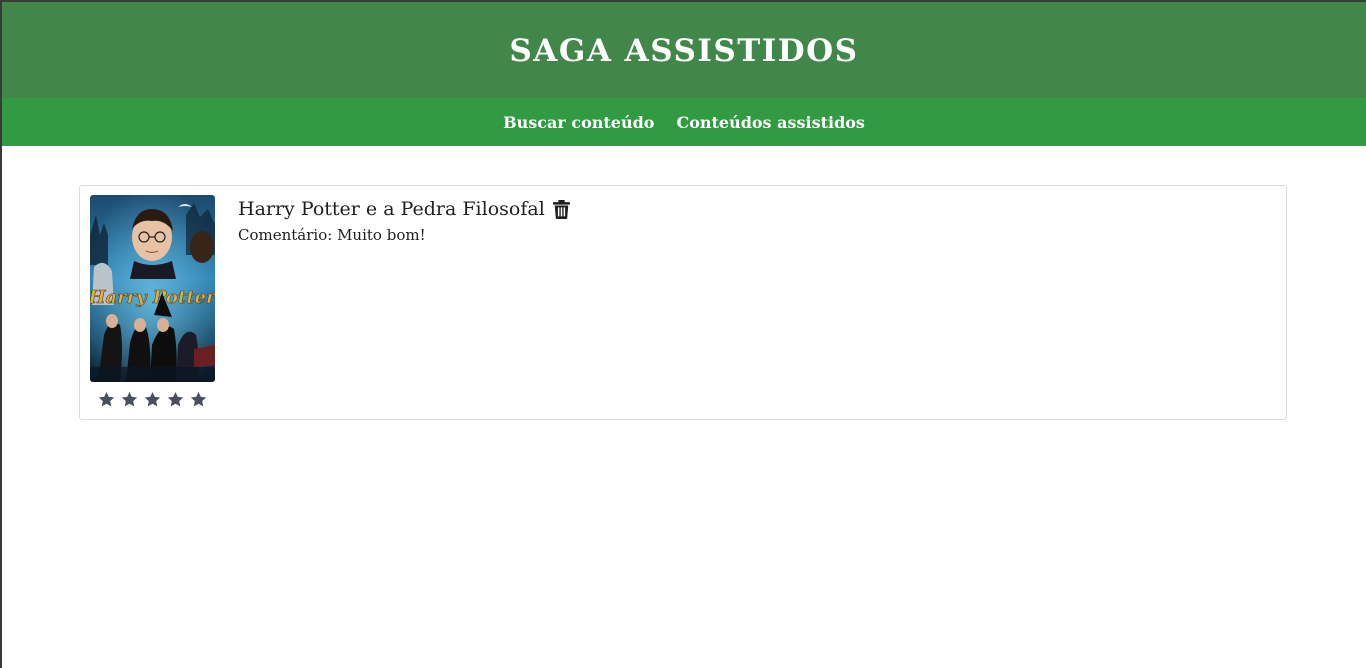 The width and height of the screenshot is (1366, 668). I want to click on site-header: SAGA ASSISTIDOS, so click(684, 50).